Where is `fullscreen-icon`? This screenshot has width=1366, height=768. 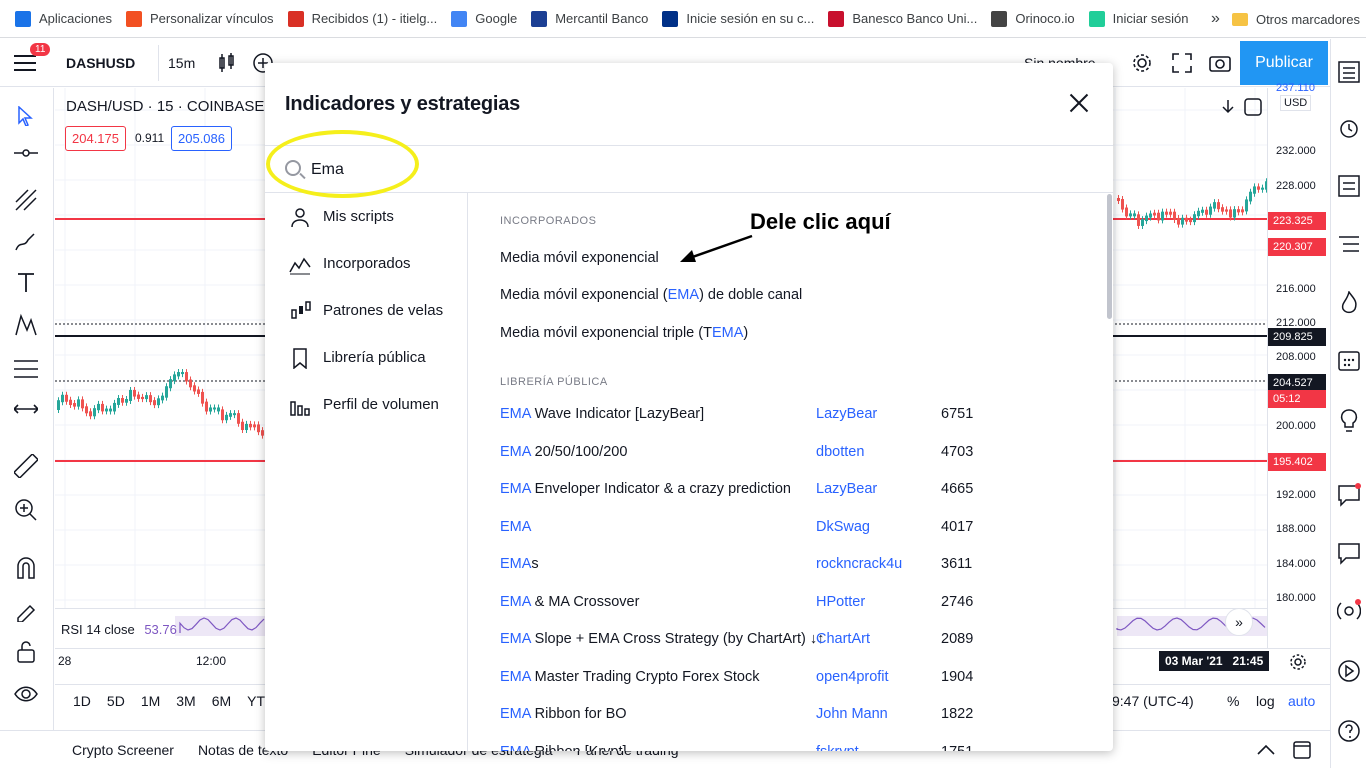
fullscreen-icon is located at coordinates (1182, 63).